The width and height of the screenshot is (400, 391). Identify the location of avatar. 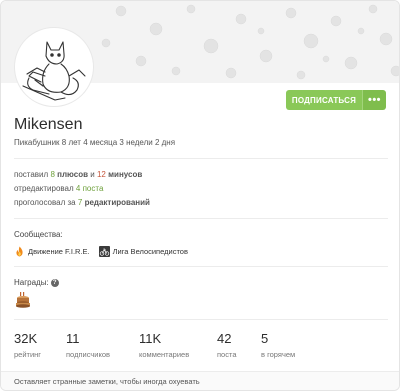
(54, 67).